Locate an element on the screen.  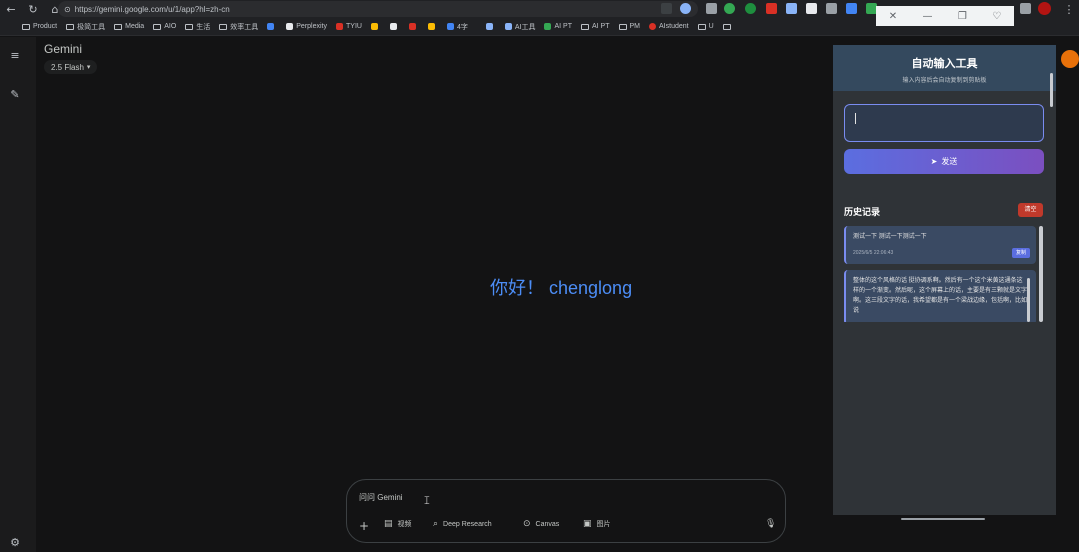
menu-icon: ≡ is located at coordinates (15, 56).